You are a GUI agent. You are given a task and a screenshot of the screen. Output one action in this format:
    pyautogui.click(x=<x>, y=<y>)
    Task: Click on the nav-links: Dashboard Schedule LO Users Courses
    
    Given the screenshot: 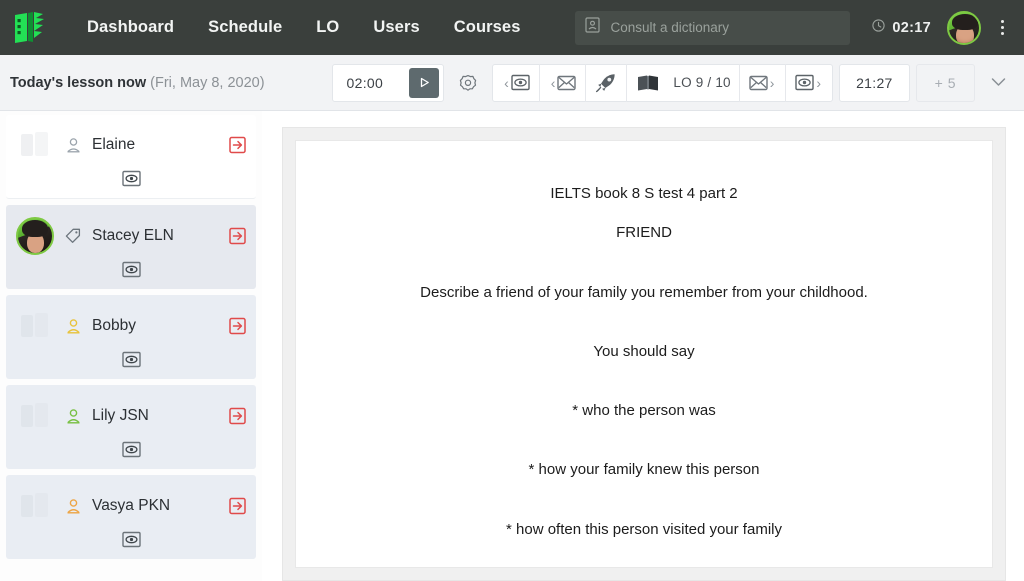 What is the action you would take?
    pyautogui.click(x=303, y=27)
    